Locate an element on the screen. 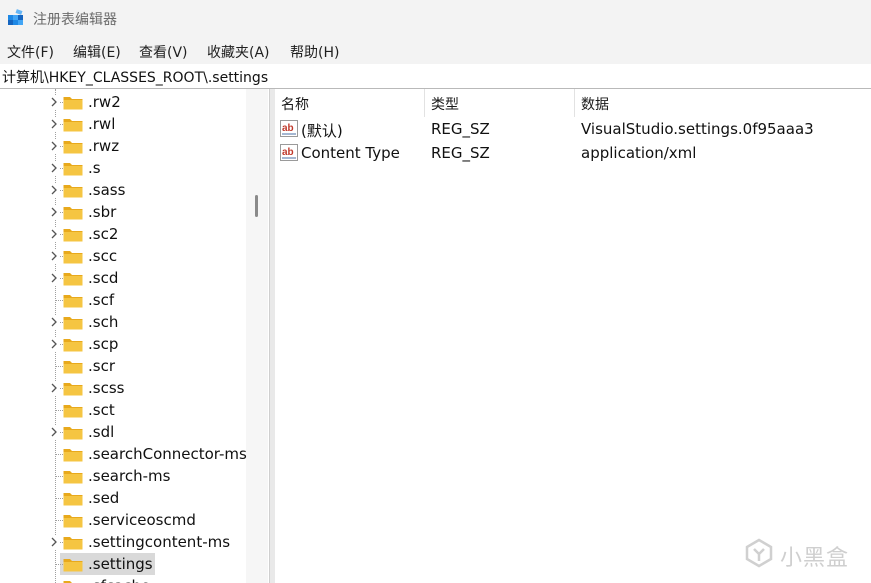 The width and height of the screenshot is (871, 583). tree-item-label: .rwl is located at coordinates (102, 124).